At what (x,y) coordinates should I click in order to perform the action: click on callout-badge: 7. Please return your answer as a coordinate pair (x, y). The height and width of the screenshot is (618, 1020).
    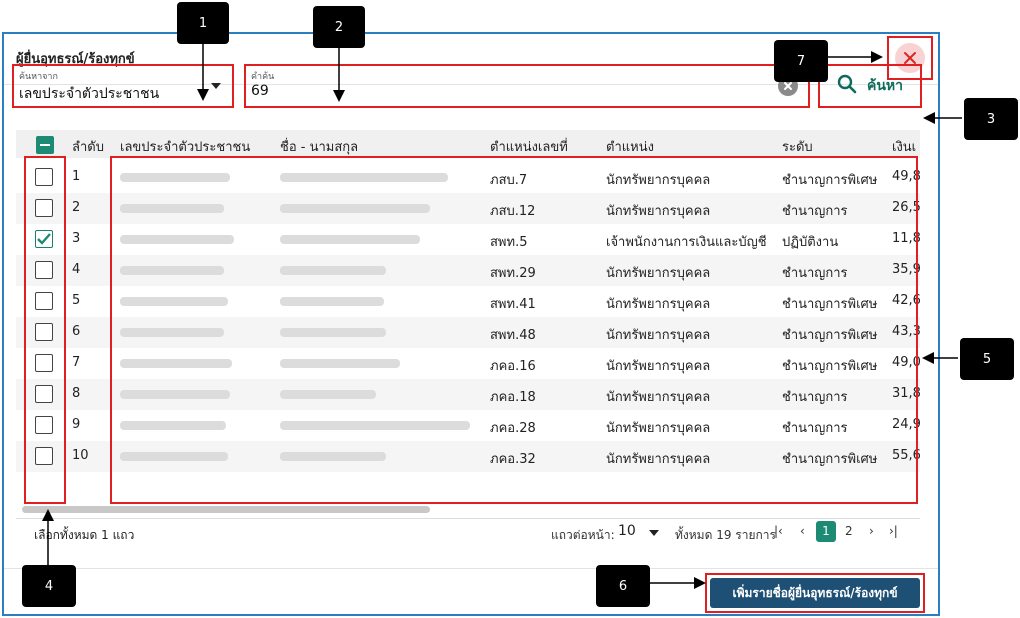
    Looking at the image, I should click on (801, 61).